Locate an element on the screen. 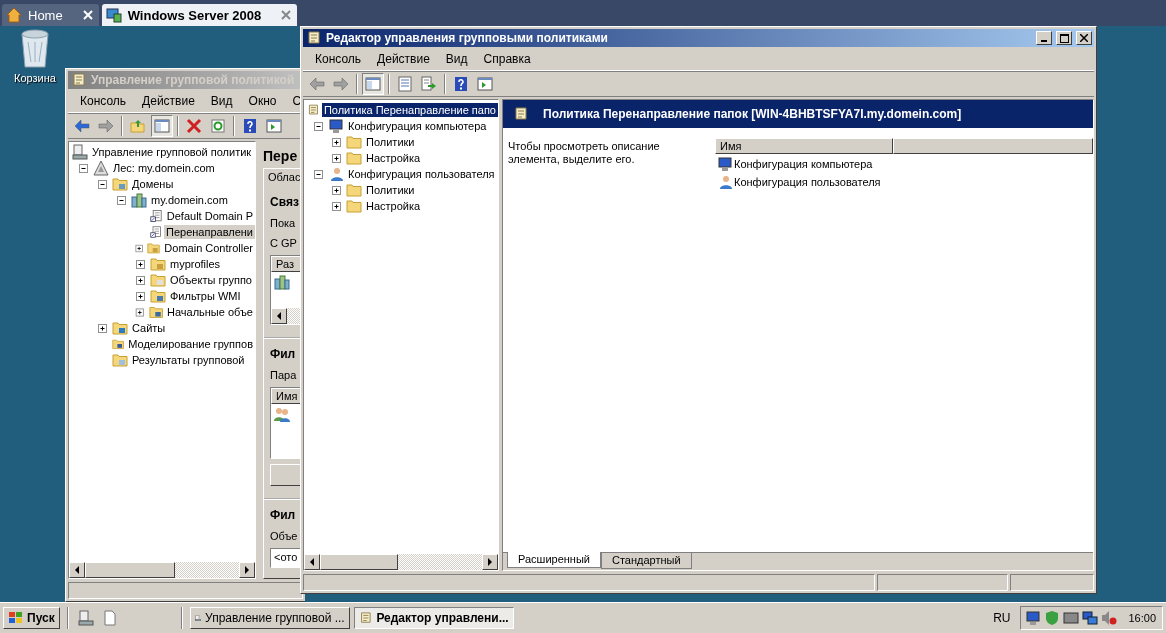 Image resolution: width=1166 pixels, height=633 pixels. tree-item: Лес: my.domein.com is located at coordinates (164, 168).